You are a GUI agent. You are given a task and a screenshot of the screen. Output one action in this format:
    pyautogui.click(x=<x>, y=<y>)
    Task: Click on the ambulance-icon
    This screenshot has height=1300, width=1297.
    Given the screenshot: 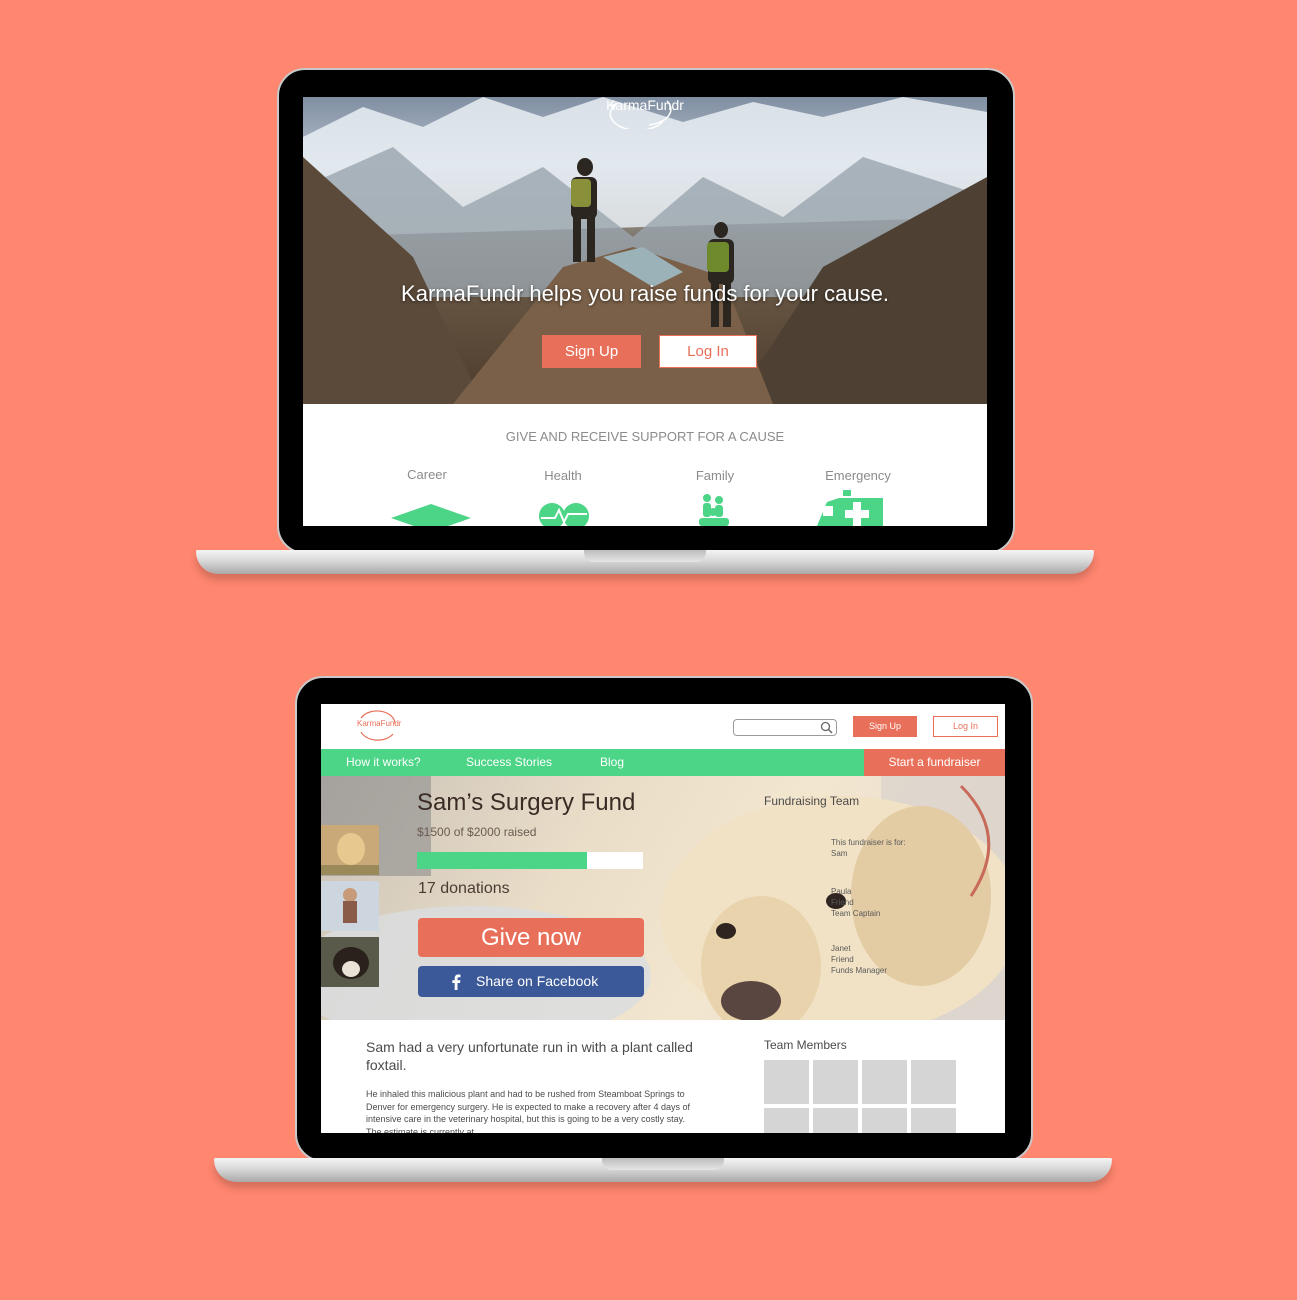 What is the action you would take?
    pyautogui.click(x=852, y=508)
    